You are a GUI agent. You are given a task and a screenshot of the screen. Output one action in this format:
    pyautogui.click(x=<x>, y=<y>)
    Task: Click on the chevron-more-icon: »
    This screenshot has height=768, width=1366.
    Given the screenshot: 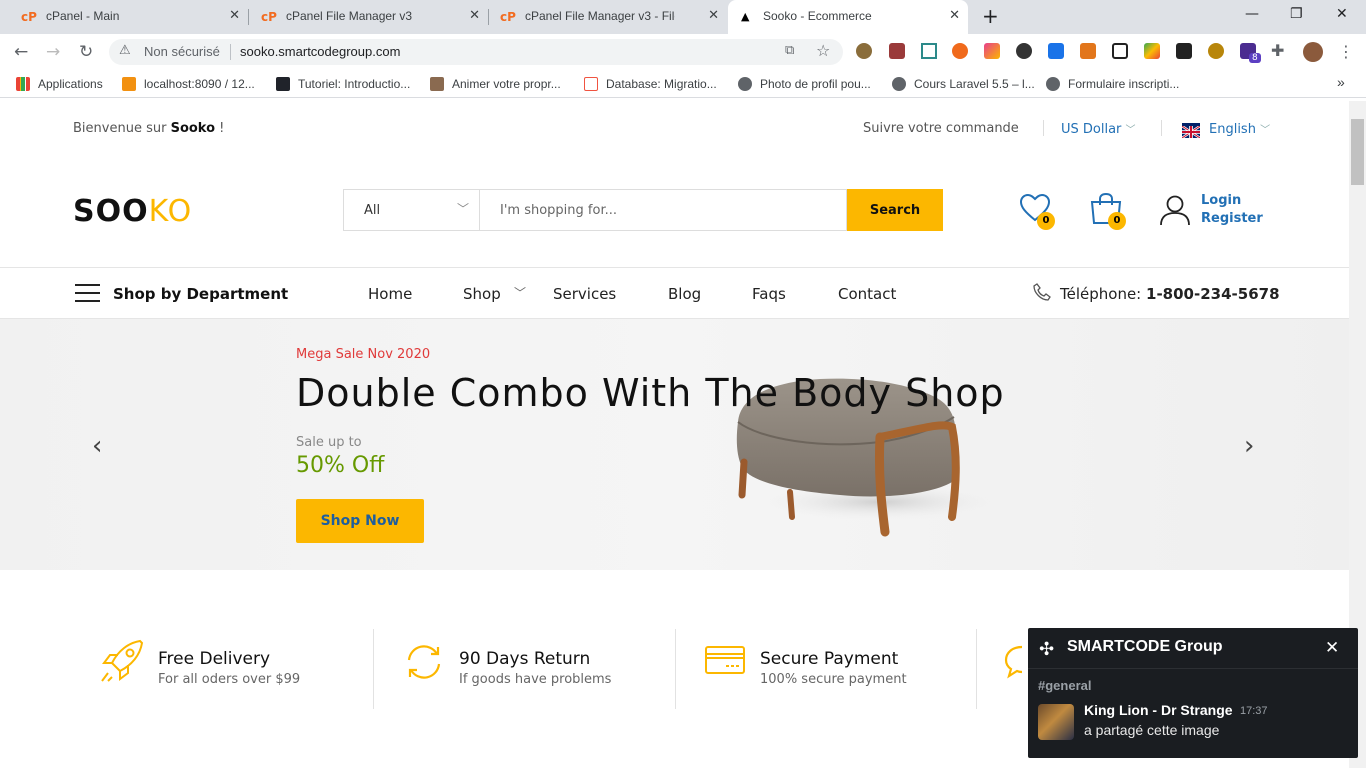 What is the action you would take?
    pyautogui.click(x=1341, y=82)
    